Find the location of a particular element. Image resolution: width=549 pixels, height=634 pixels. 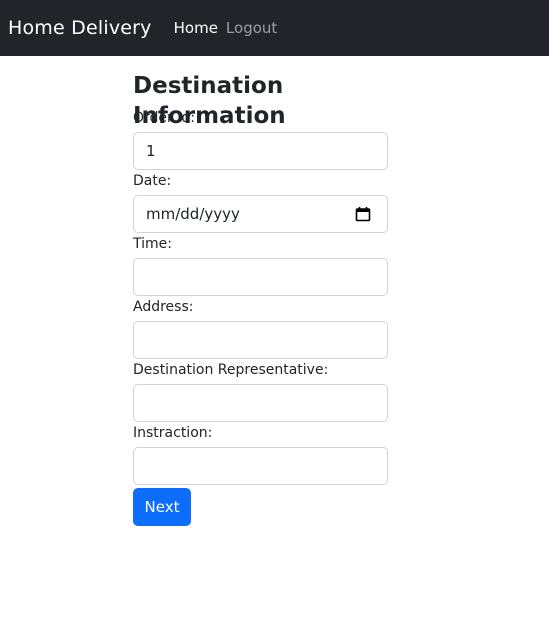

page-title: Destination Information is located at coordinates (209, 101).